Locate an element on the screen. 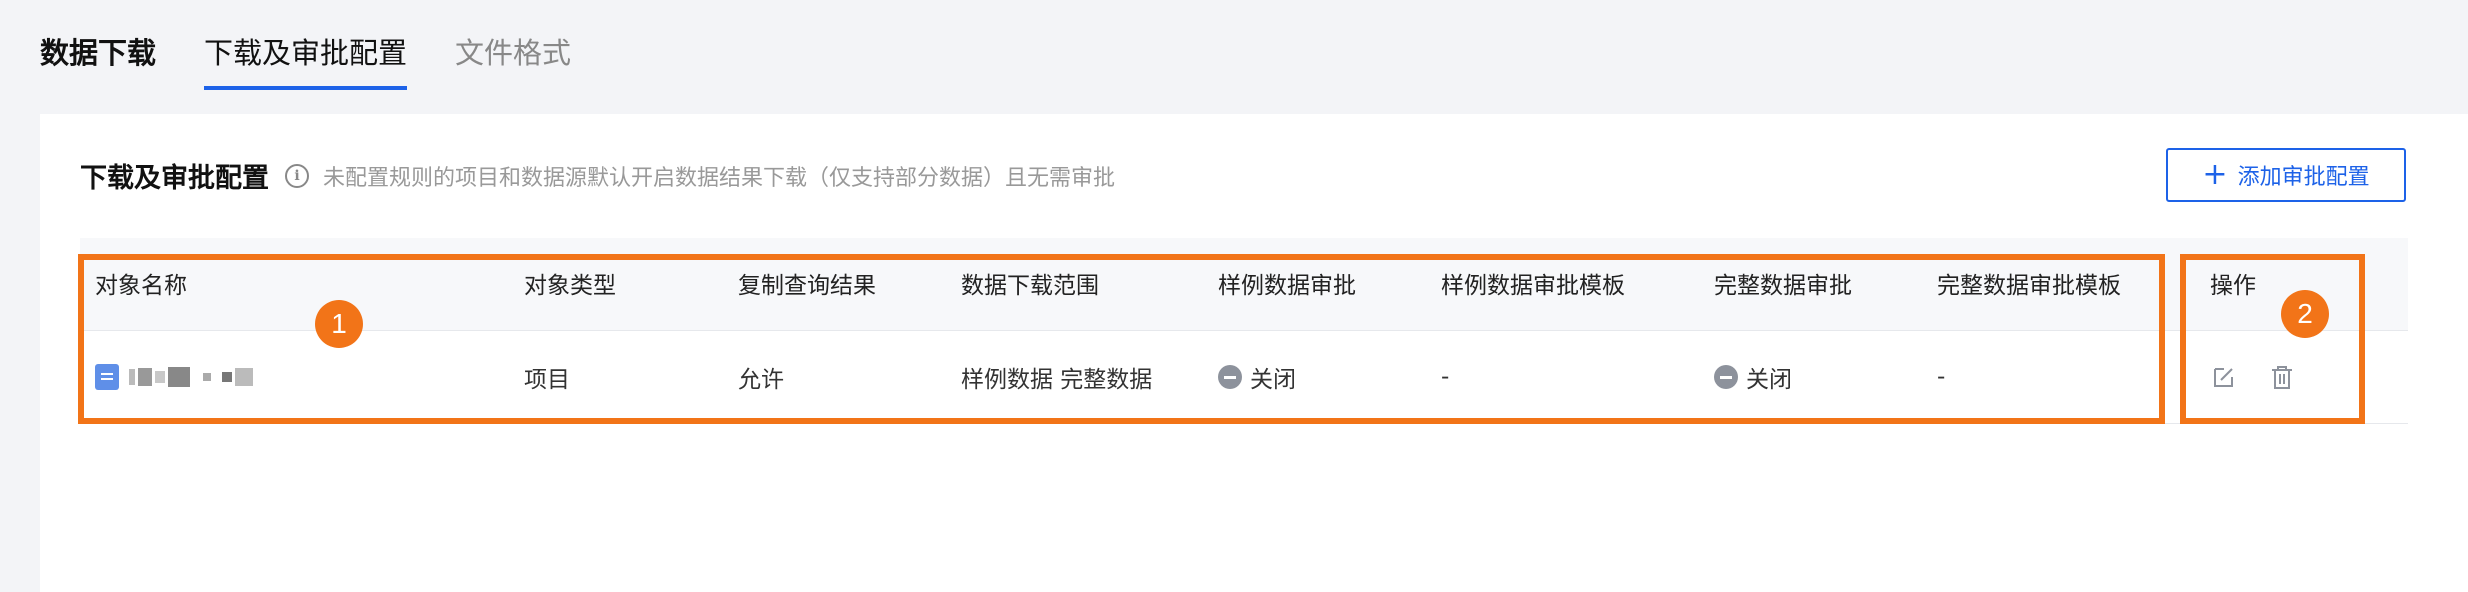  plus-icon: + is located at coordinates (2215, 174).